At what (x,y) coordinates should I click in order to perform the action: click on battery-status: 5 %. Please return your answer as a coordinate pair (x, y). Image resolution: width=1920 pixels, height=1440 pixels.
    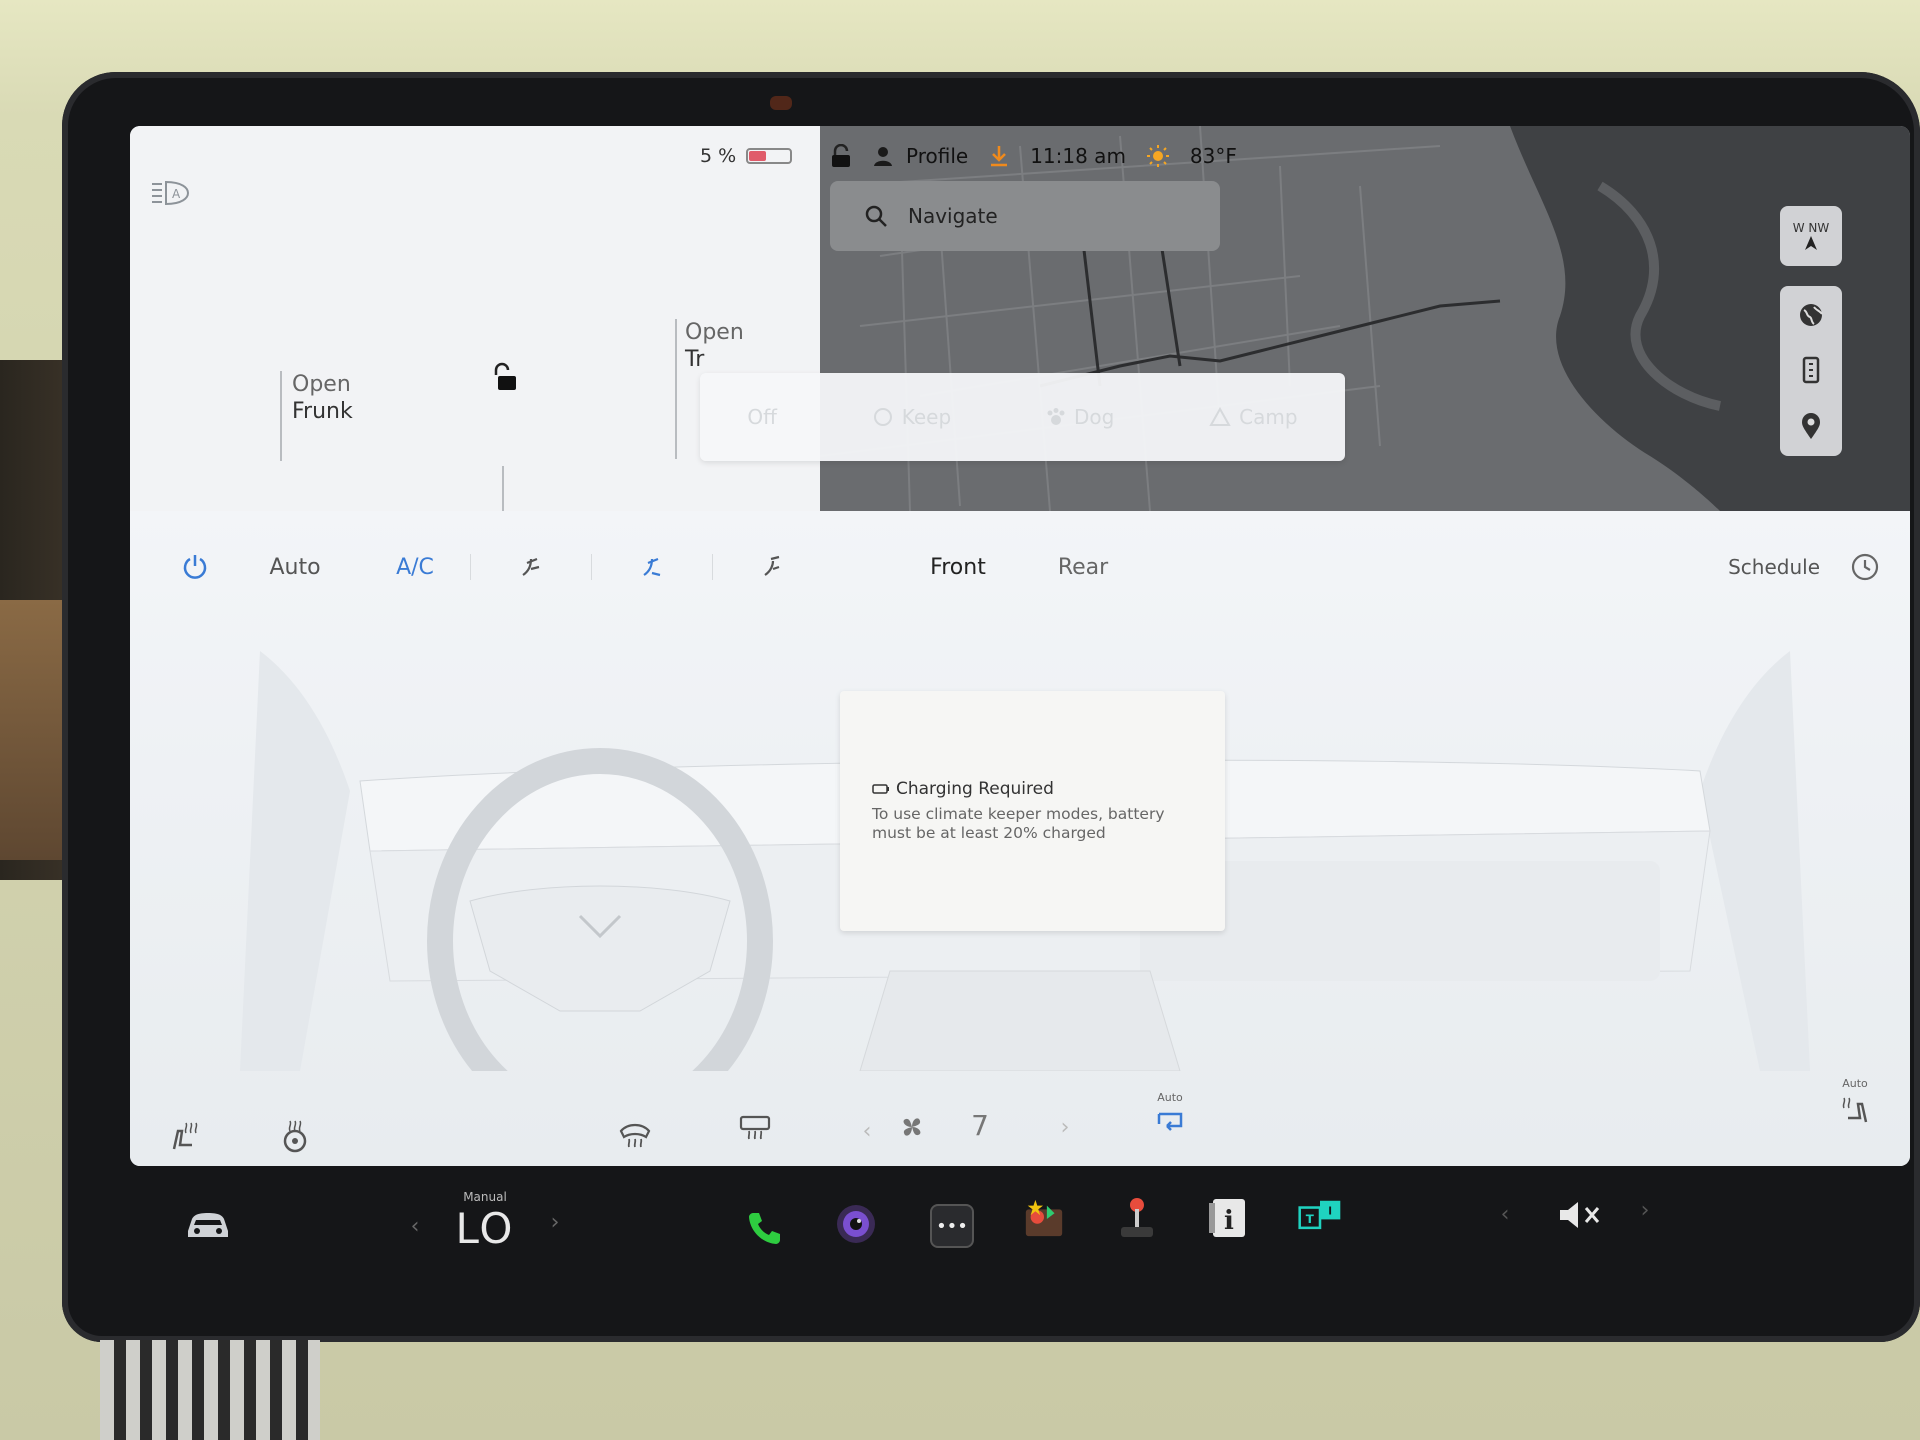
    Looking at the image, I should click on (746, 156).